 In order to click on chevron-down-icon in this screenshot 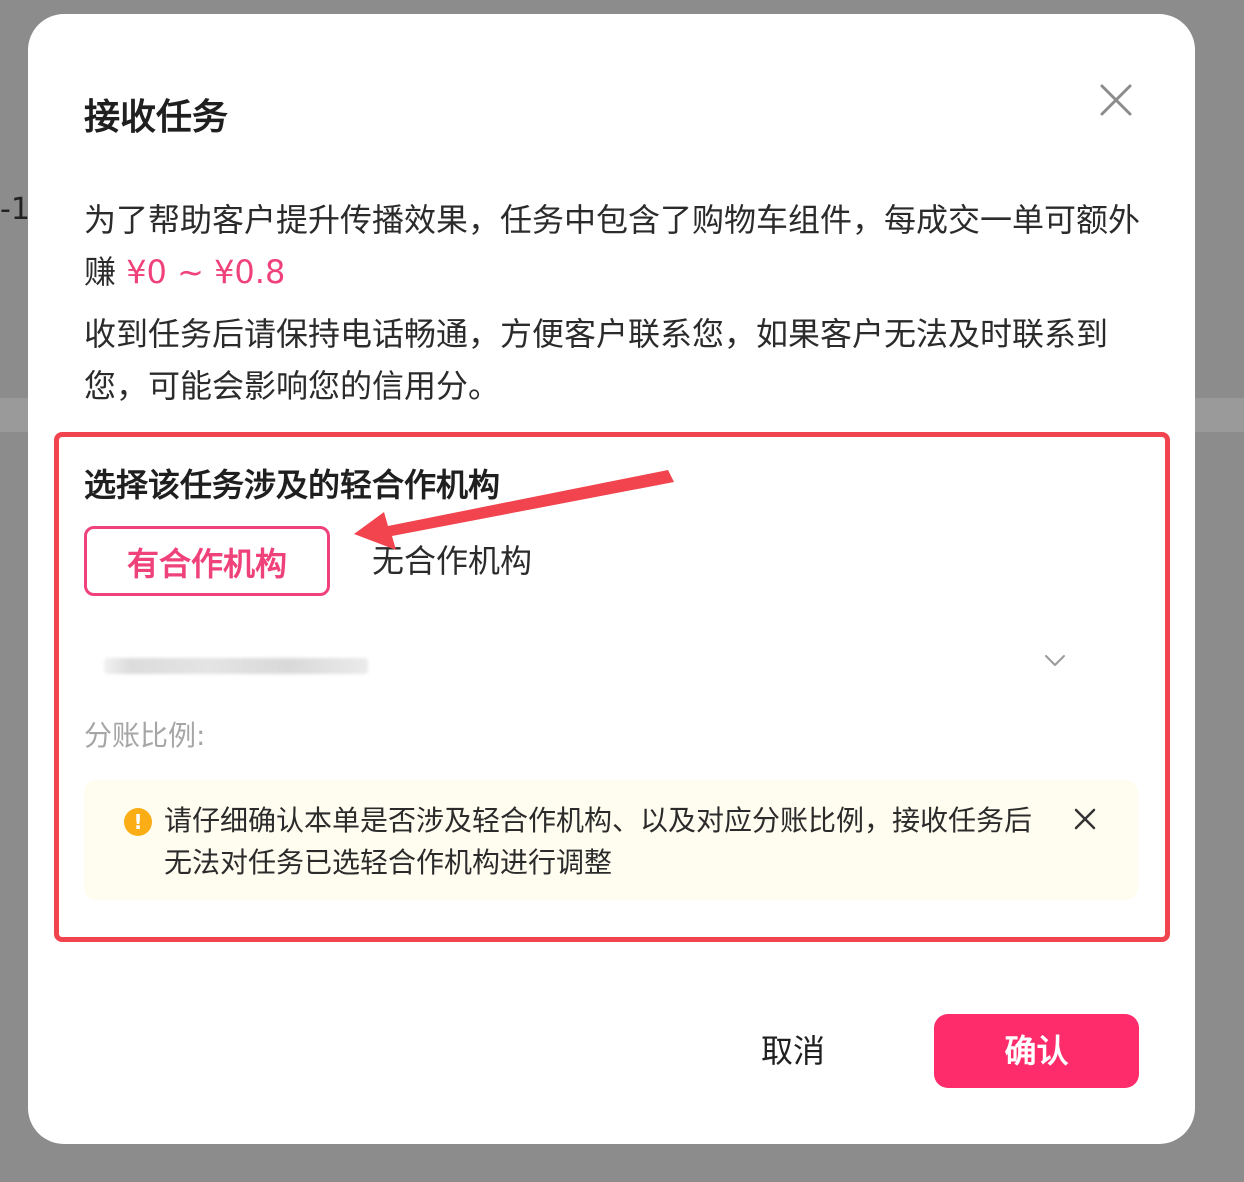, I will do `click(1055, 661)`.